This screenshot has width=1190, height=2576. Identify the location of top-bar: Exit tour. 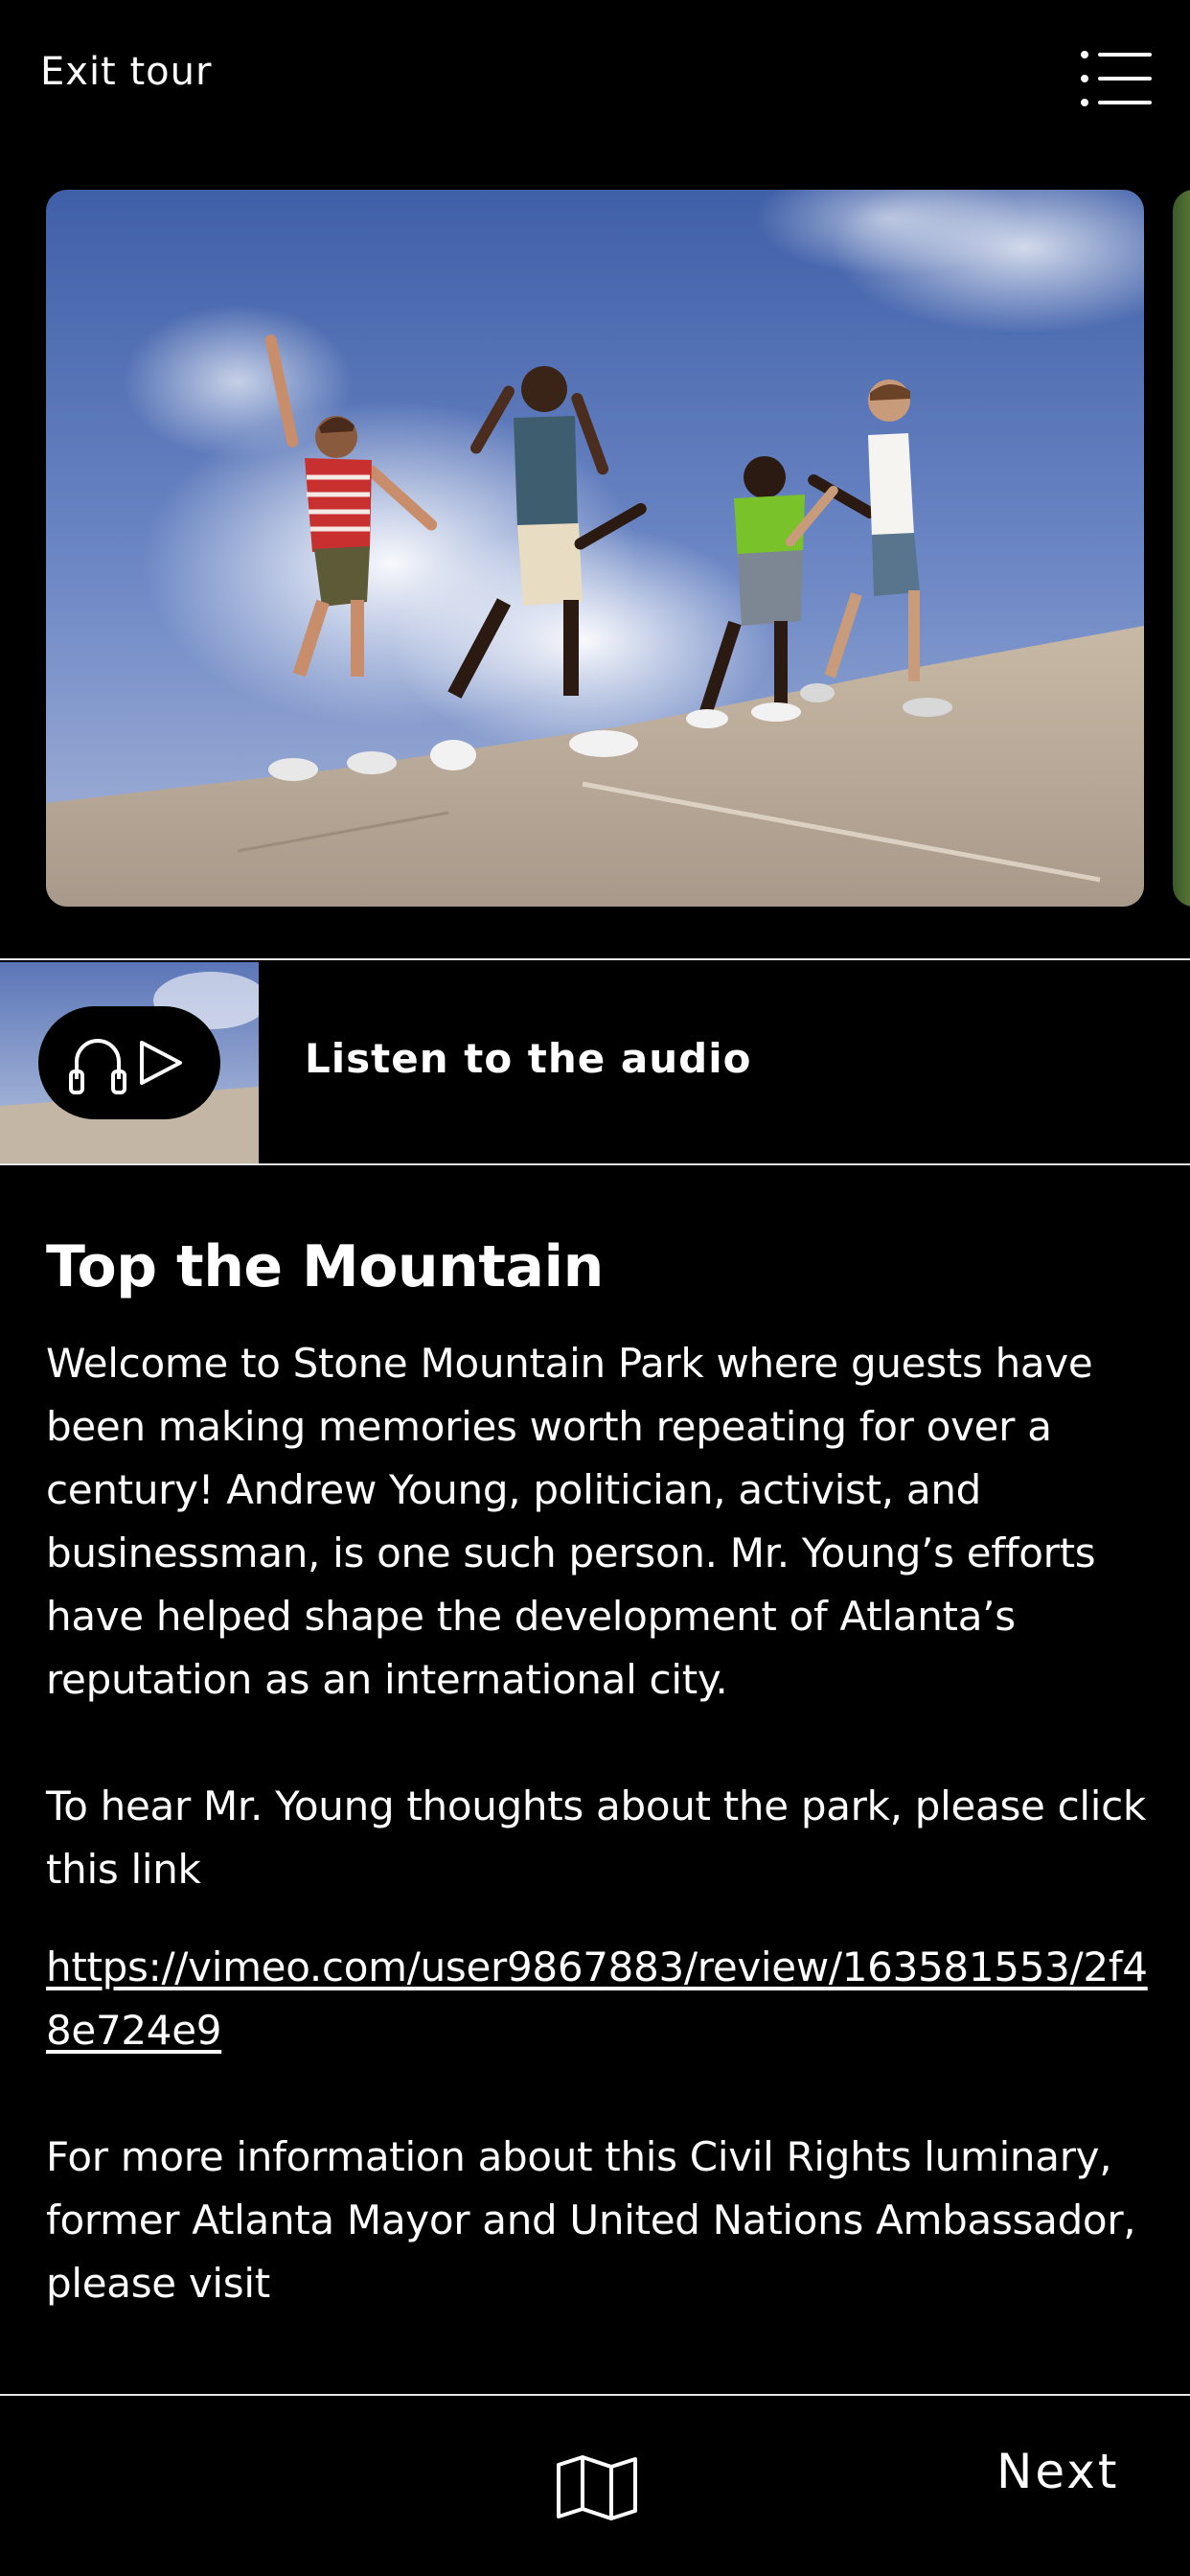
(595, 81).